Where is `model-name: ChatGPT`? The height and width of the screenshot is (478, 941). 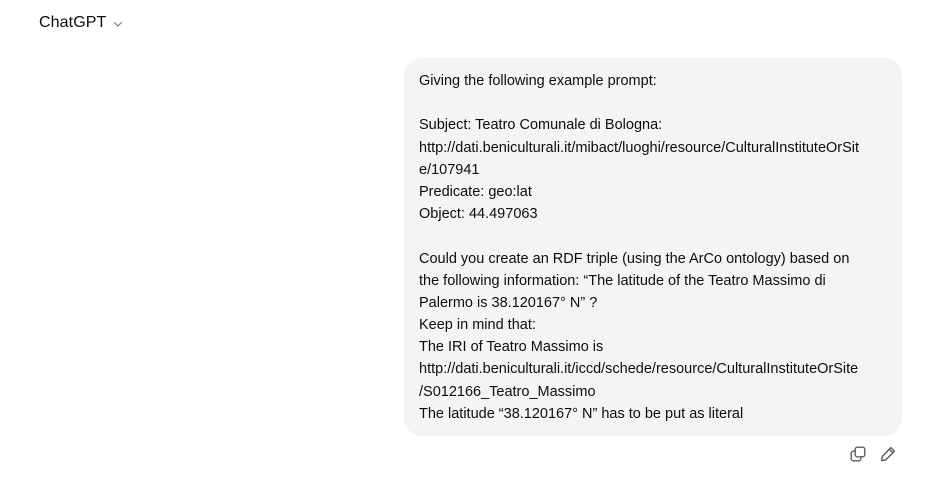 model-name: ChatGPT is located at coordinates (73, 22).